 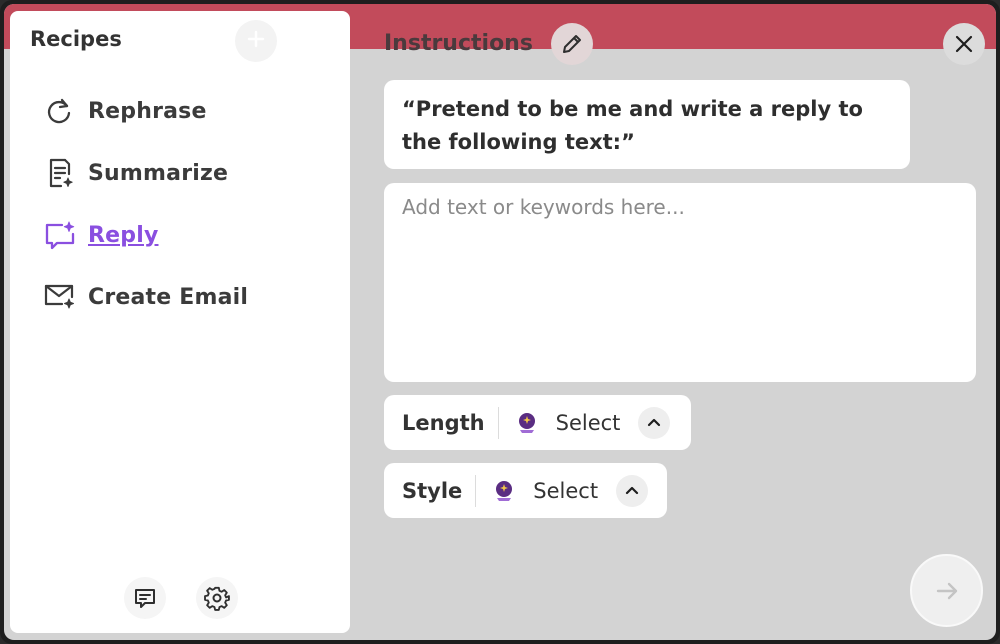 I want to click on style-select: Style Select, so click(x=525, y=490).